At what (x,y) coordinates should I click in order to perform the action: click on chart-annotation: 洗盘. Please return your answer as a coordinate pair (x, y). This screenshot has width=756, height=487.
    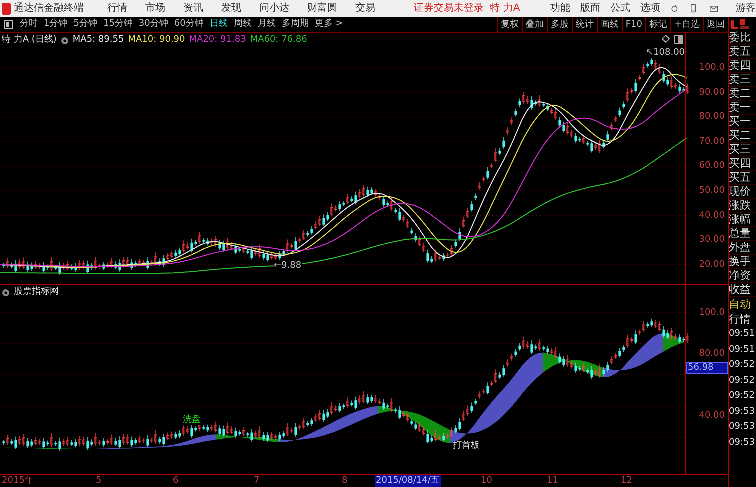
    Looking at the image, I should click on (192, 420).